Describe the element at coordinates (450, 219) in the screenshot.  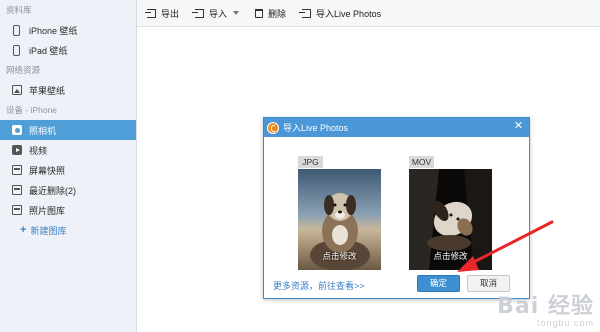
I see `mov-photo: 点击修改` at that location.